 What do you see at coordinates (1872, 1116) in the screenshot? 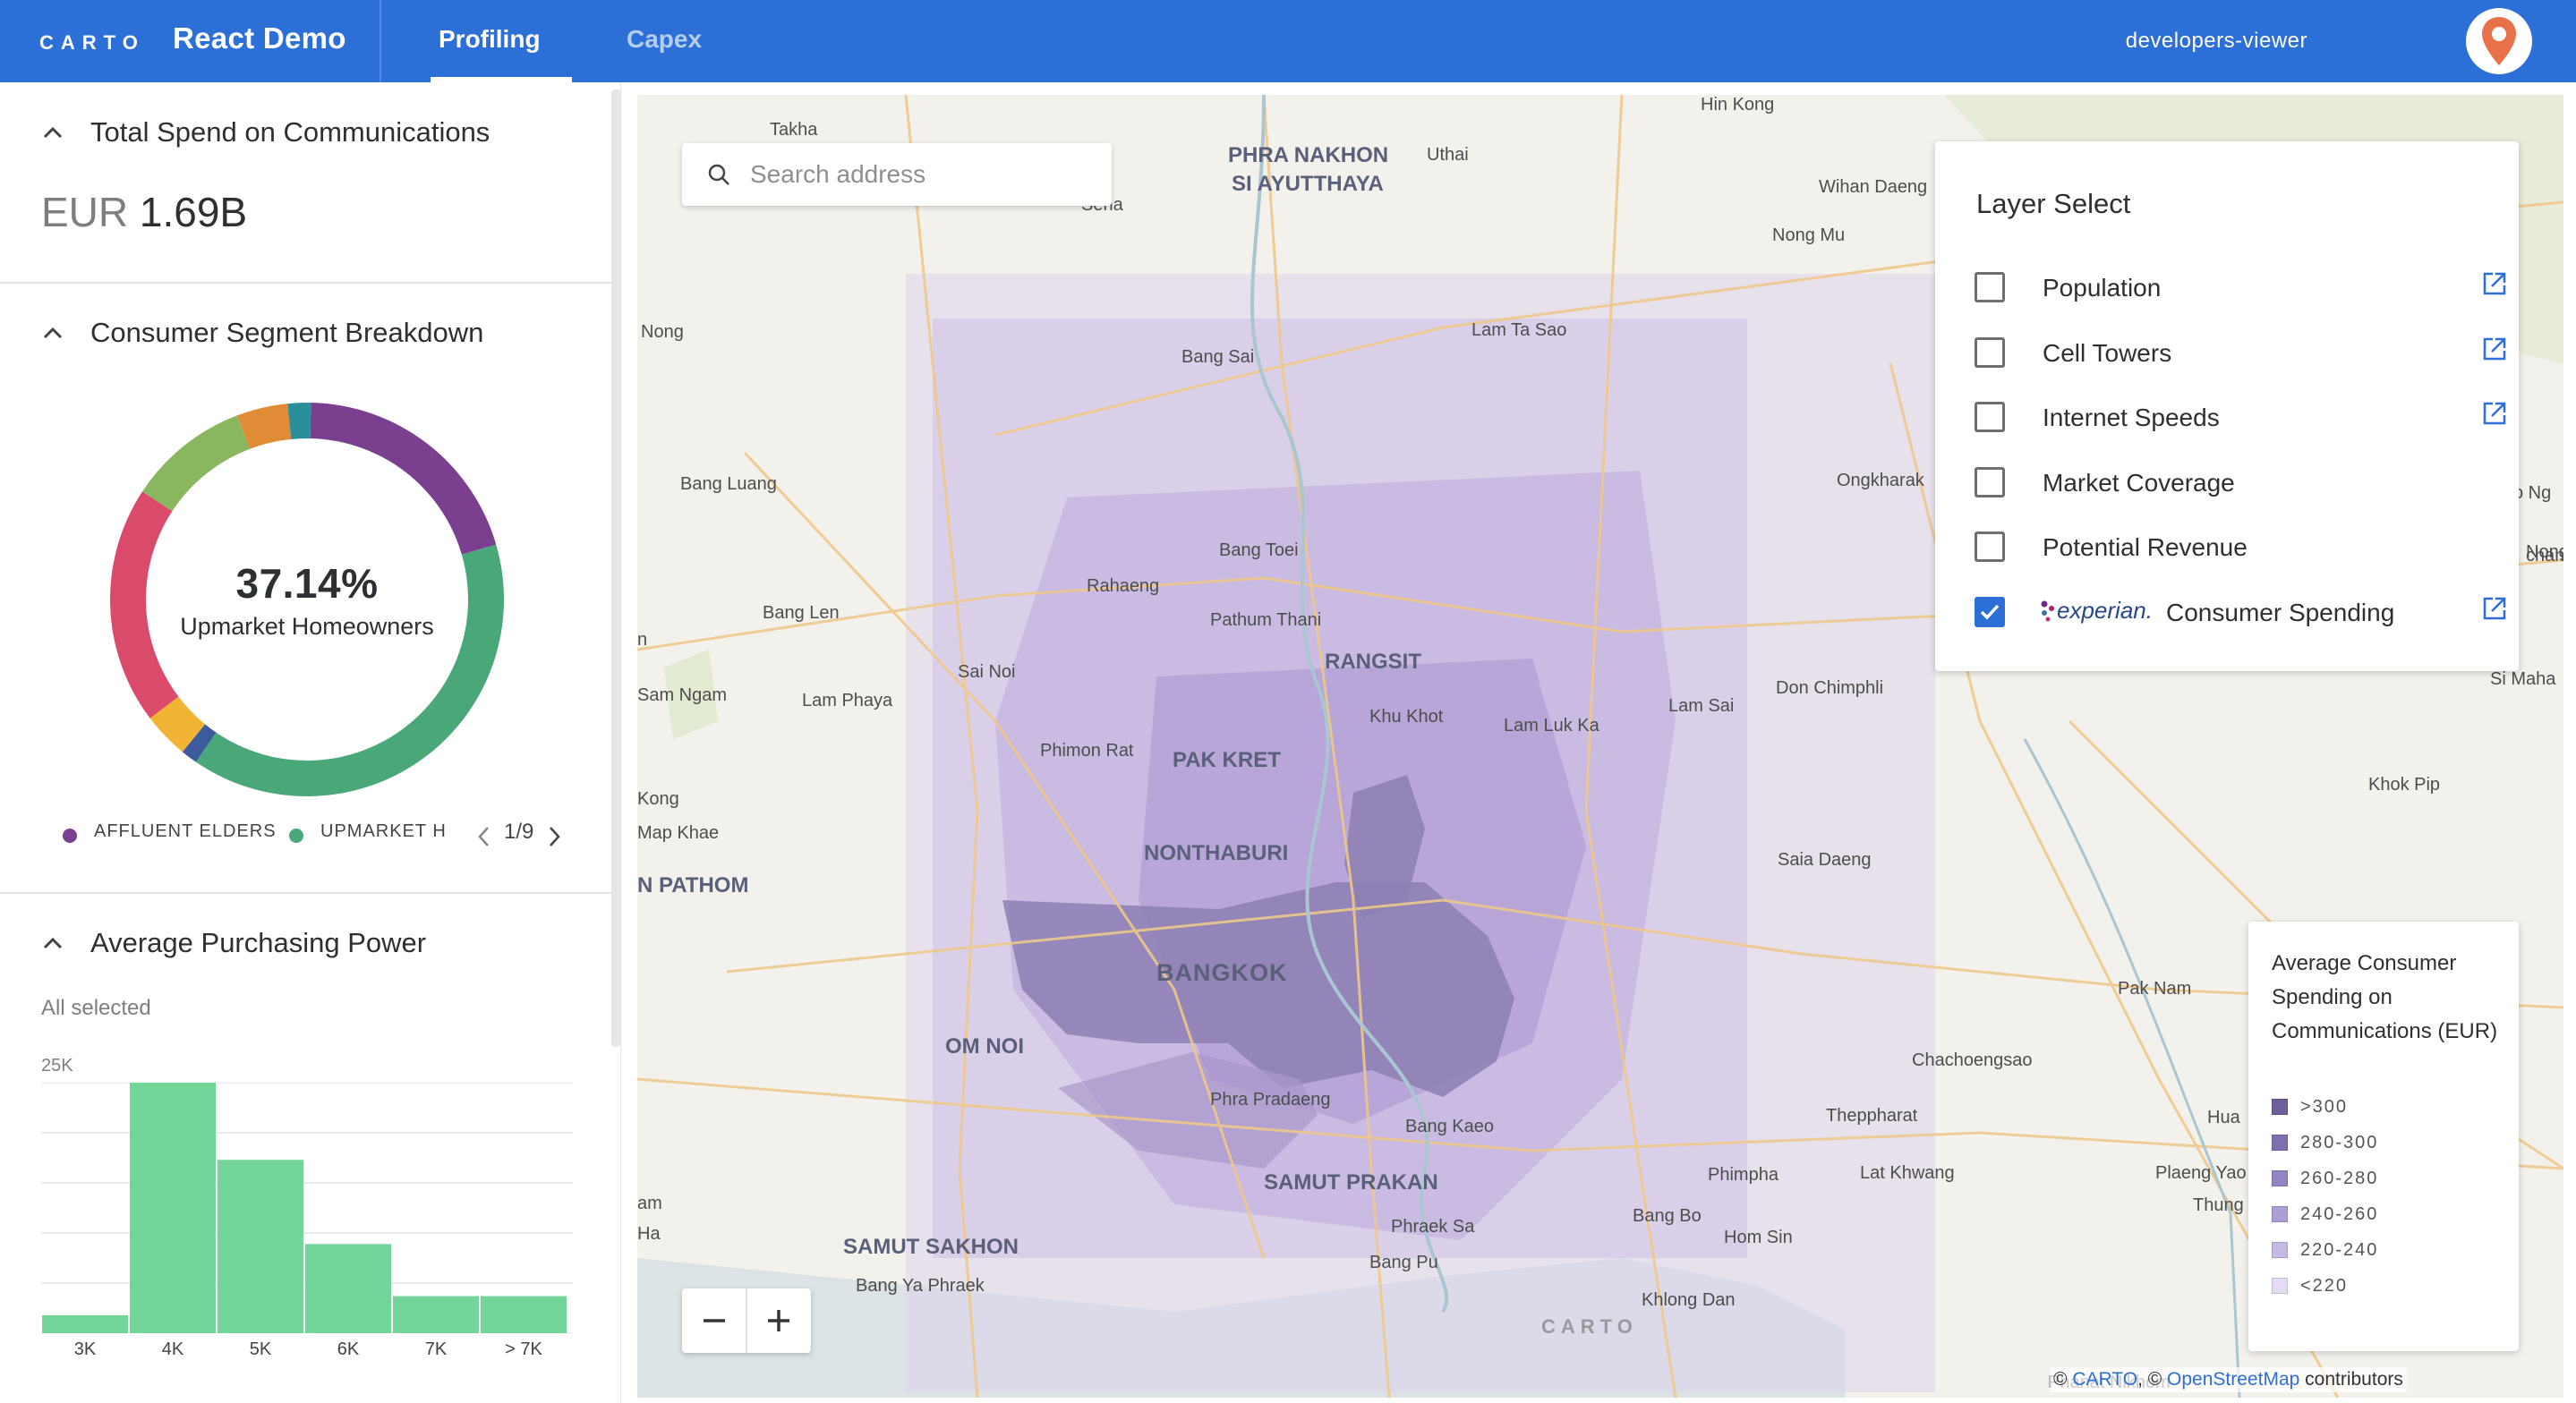
I see `place-label: Theppharat` at bounding box center [1872, 1116].